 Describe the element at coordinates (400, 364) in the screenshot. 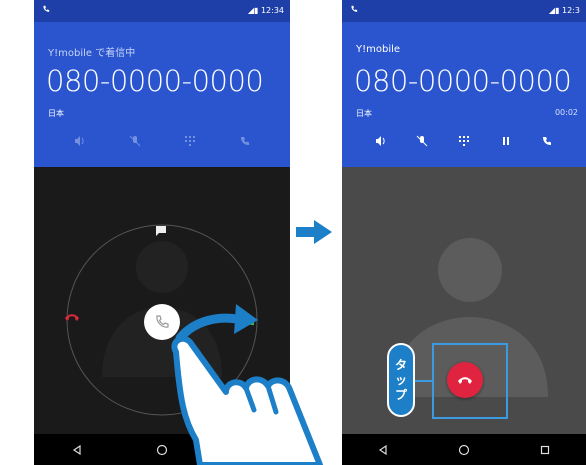

I see `tap-char-1: タ` at that location.